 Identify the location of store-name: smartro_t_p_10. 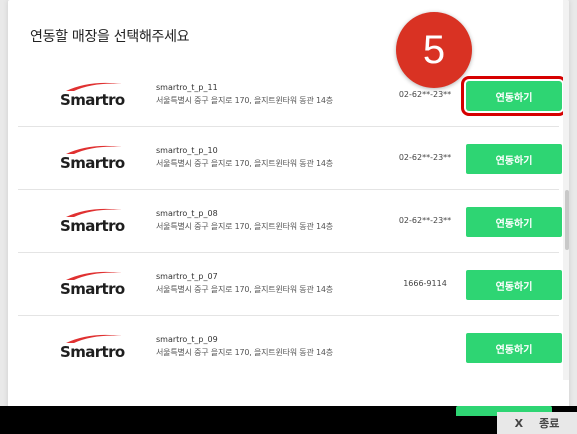
(187, 150).